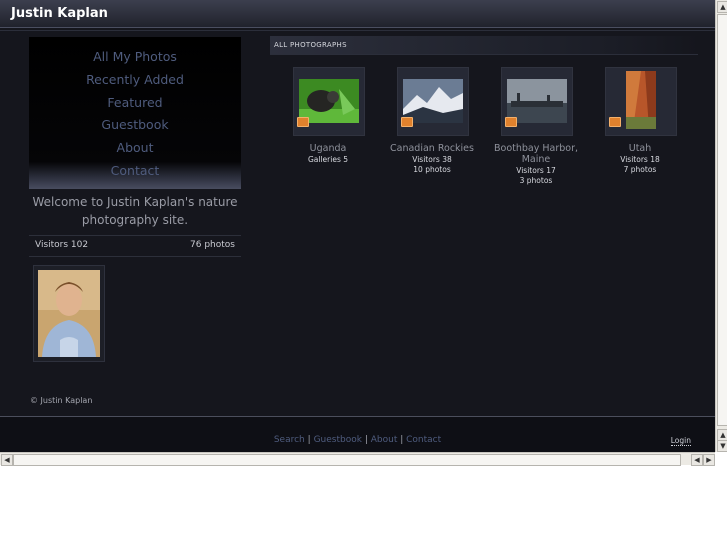  Describe the element at coordinates (640, 169) in the screenshot. I see `album-photos-utah: 7 photos` at that location.